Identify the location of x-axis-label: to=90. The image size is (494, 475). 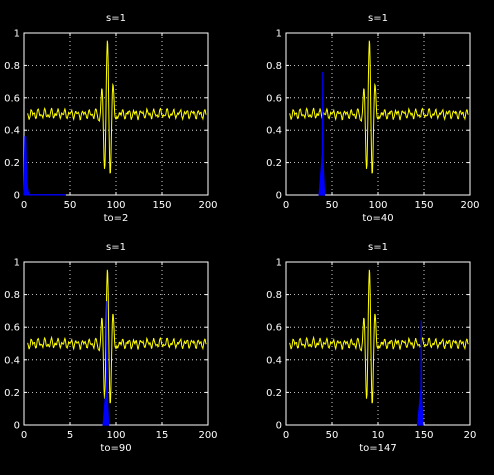
(115, 448).